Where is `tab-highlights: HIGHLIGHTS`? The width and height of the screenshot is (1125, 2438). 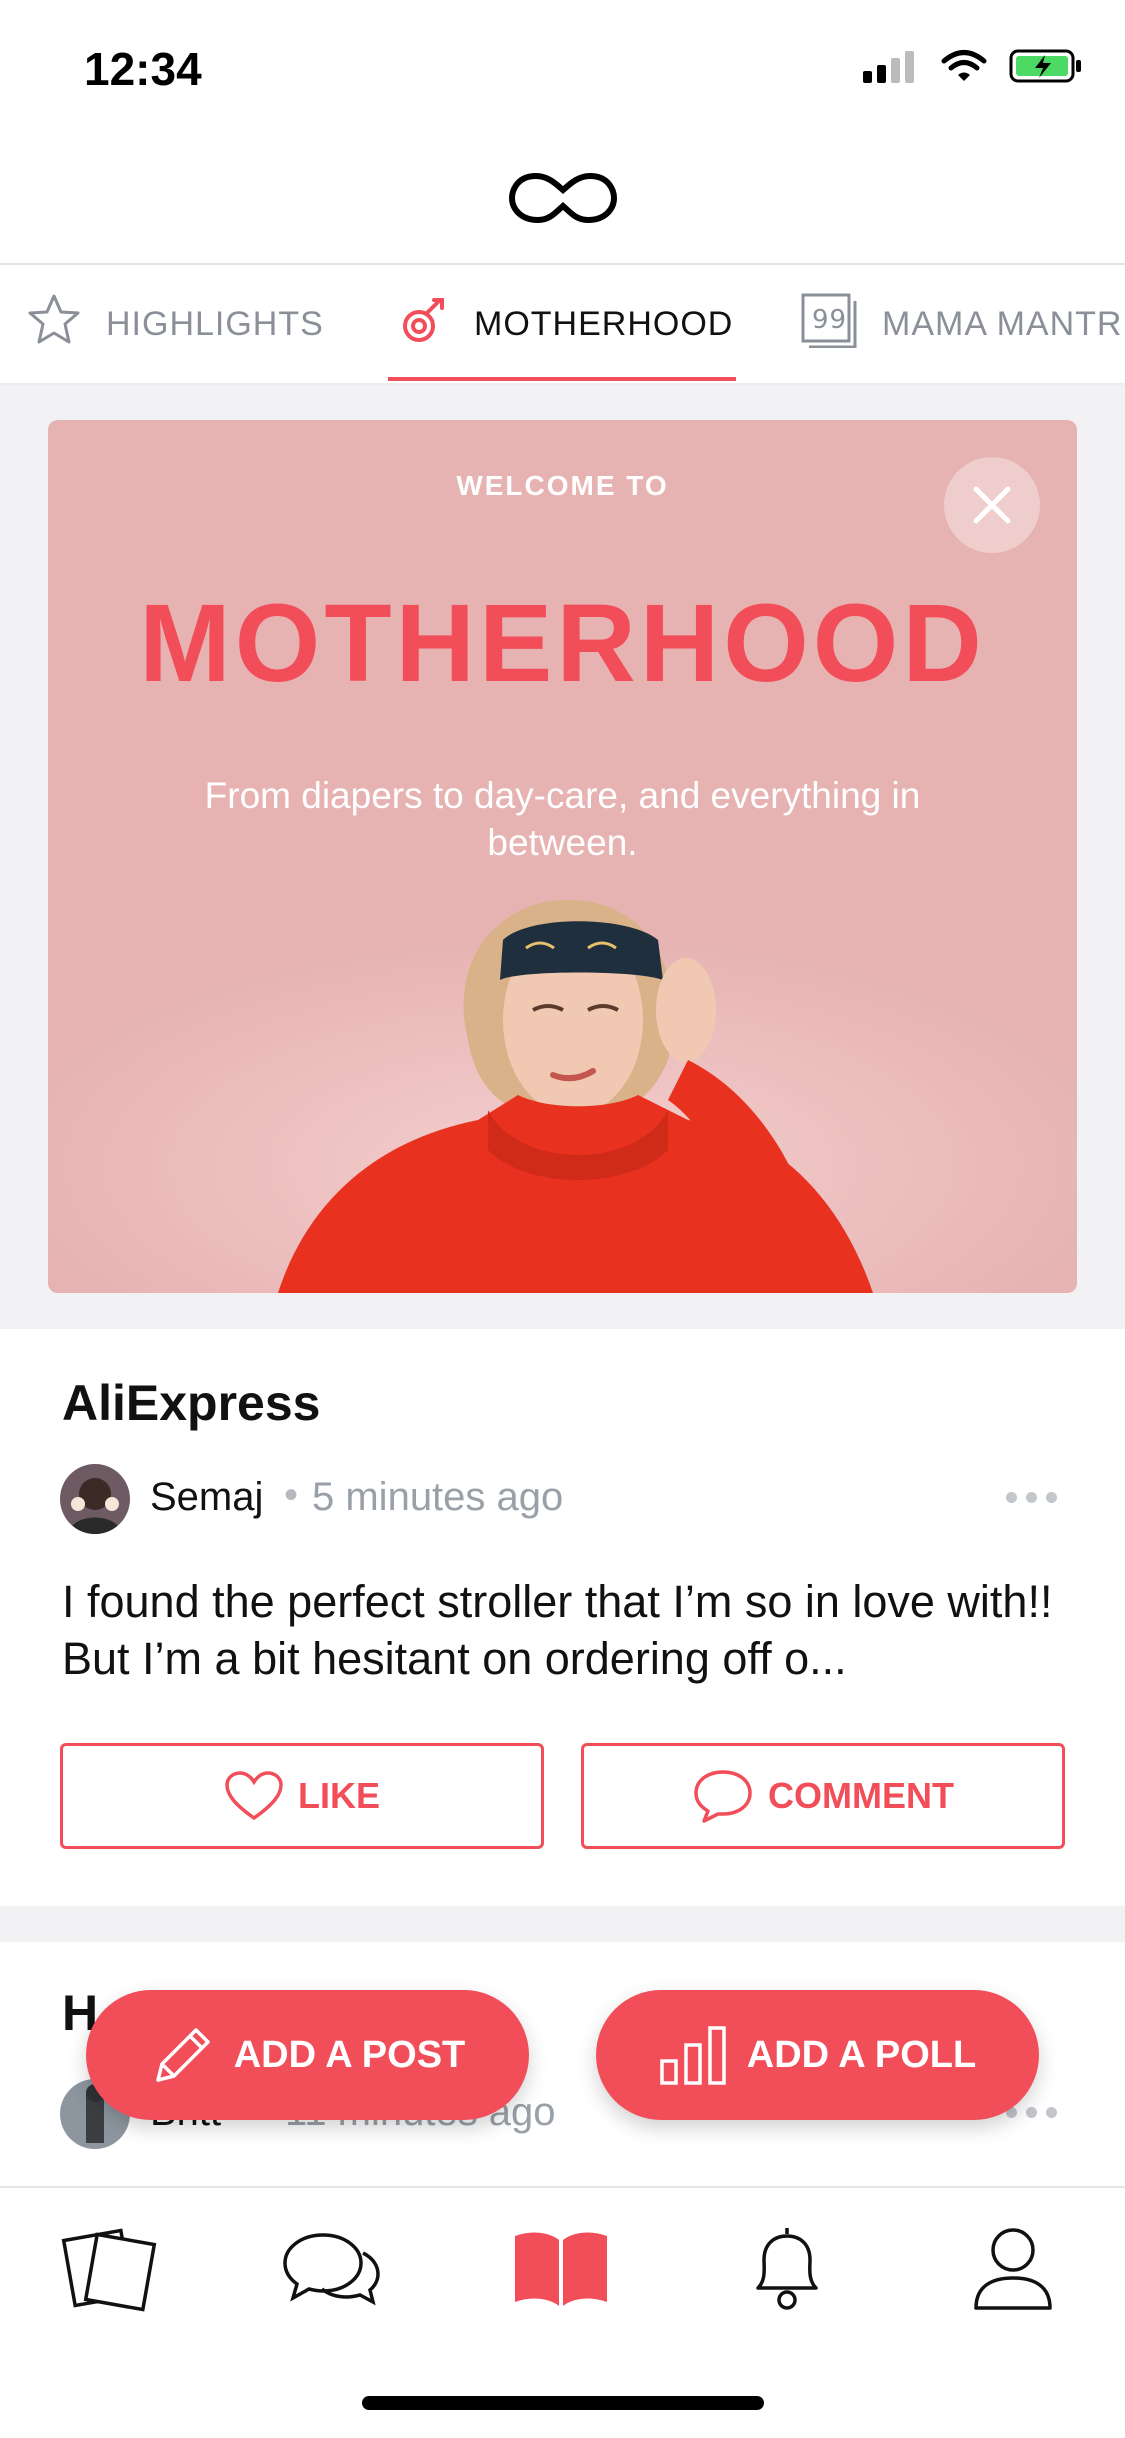 tab-highlights: HIGHLIGHTS is located at coordinates (175, 324).